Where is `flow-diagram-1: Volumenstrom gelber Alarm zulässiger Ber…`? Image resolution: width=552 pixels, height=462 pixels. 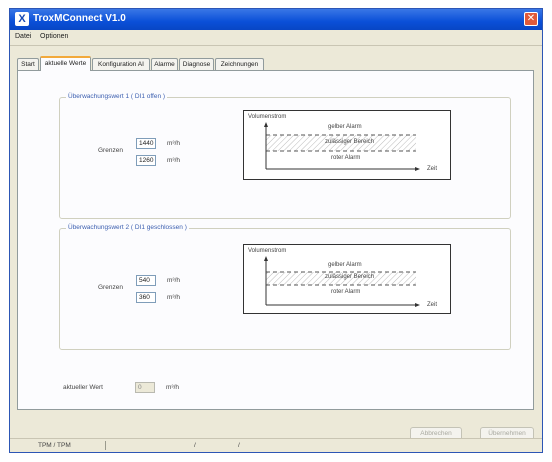 flow-diagram-1: Volumenstrom gelber Alarm zulässiger Ber… is located at coordinates (347, 145).